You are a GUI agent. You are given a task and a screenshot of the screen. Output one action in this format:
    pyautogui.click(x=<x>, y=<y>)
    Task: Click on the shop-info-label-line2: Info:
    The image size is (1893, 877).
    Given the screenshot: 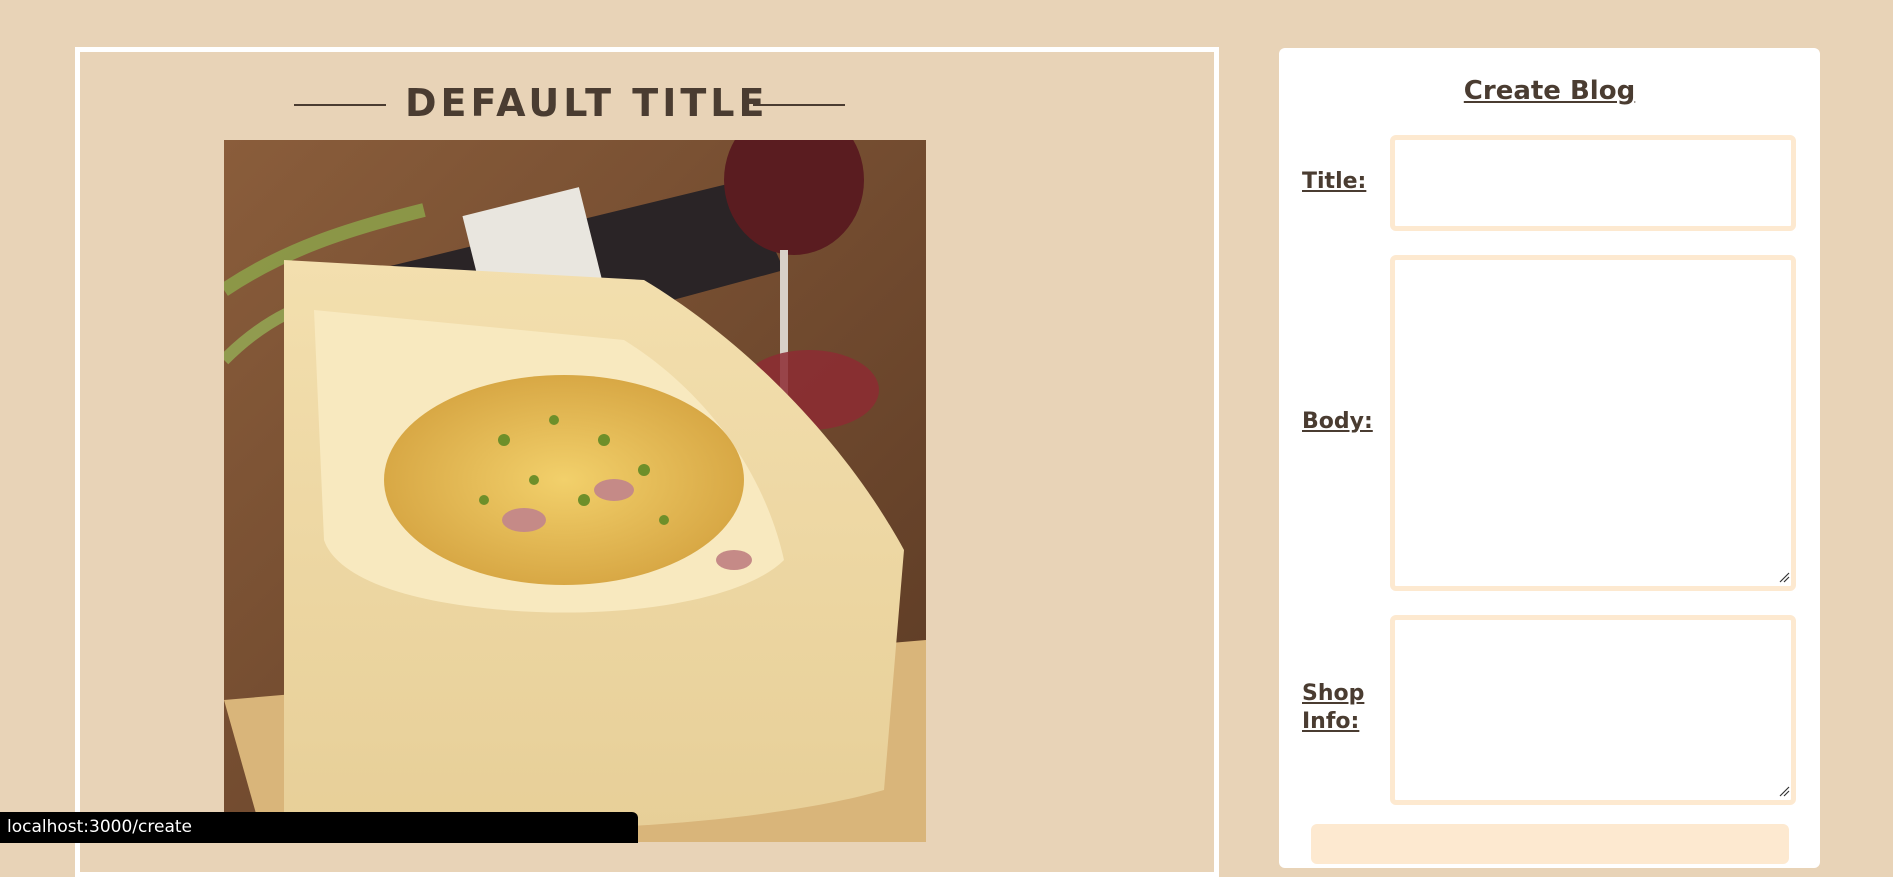 What is the action you would take?
    pyautogui.click(x=1331, y=721)
    